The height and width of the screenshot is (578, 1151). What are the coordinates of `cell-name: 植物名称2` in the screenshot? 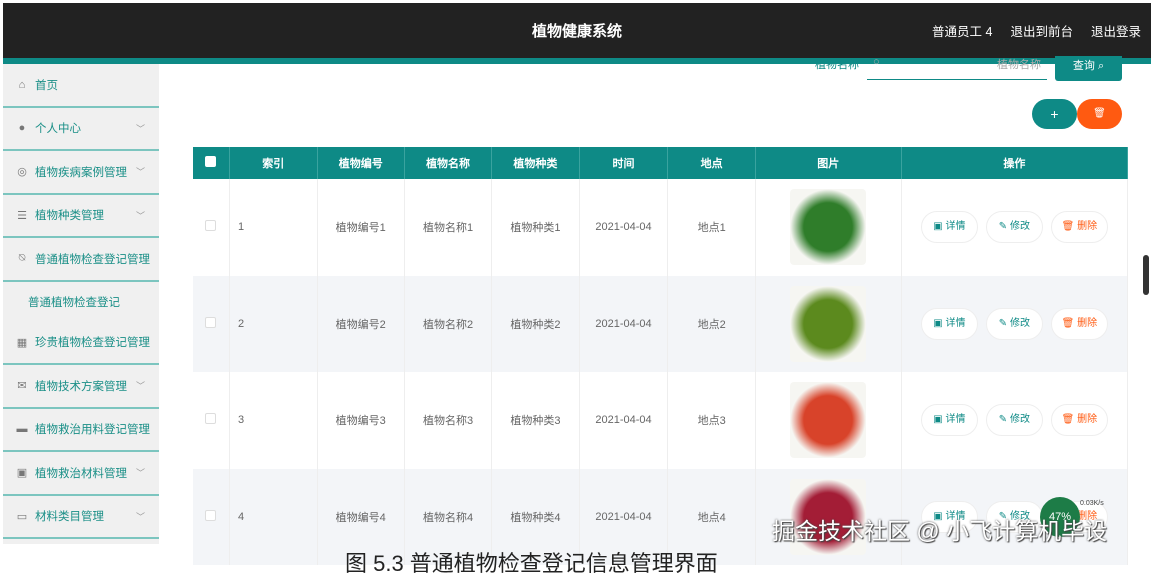 It's located at (448, 323).